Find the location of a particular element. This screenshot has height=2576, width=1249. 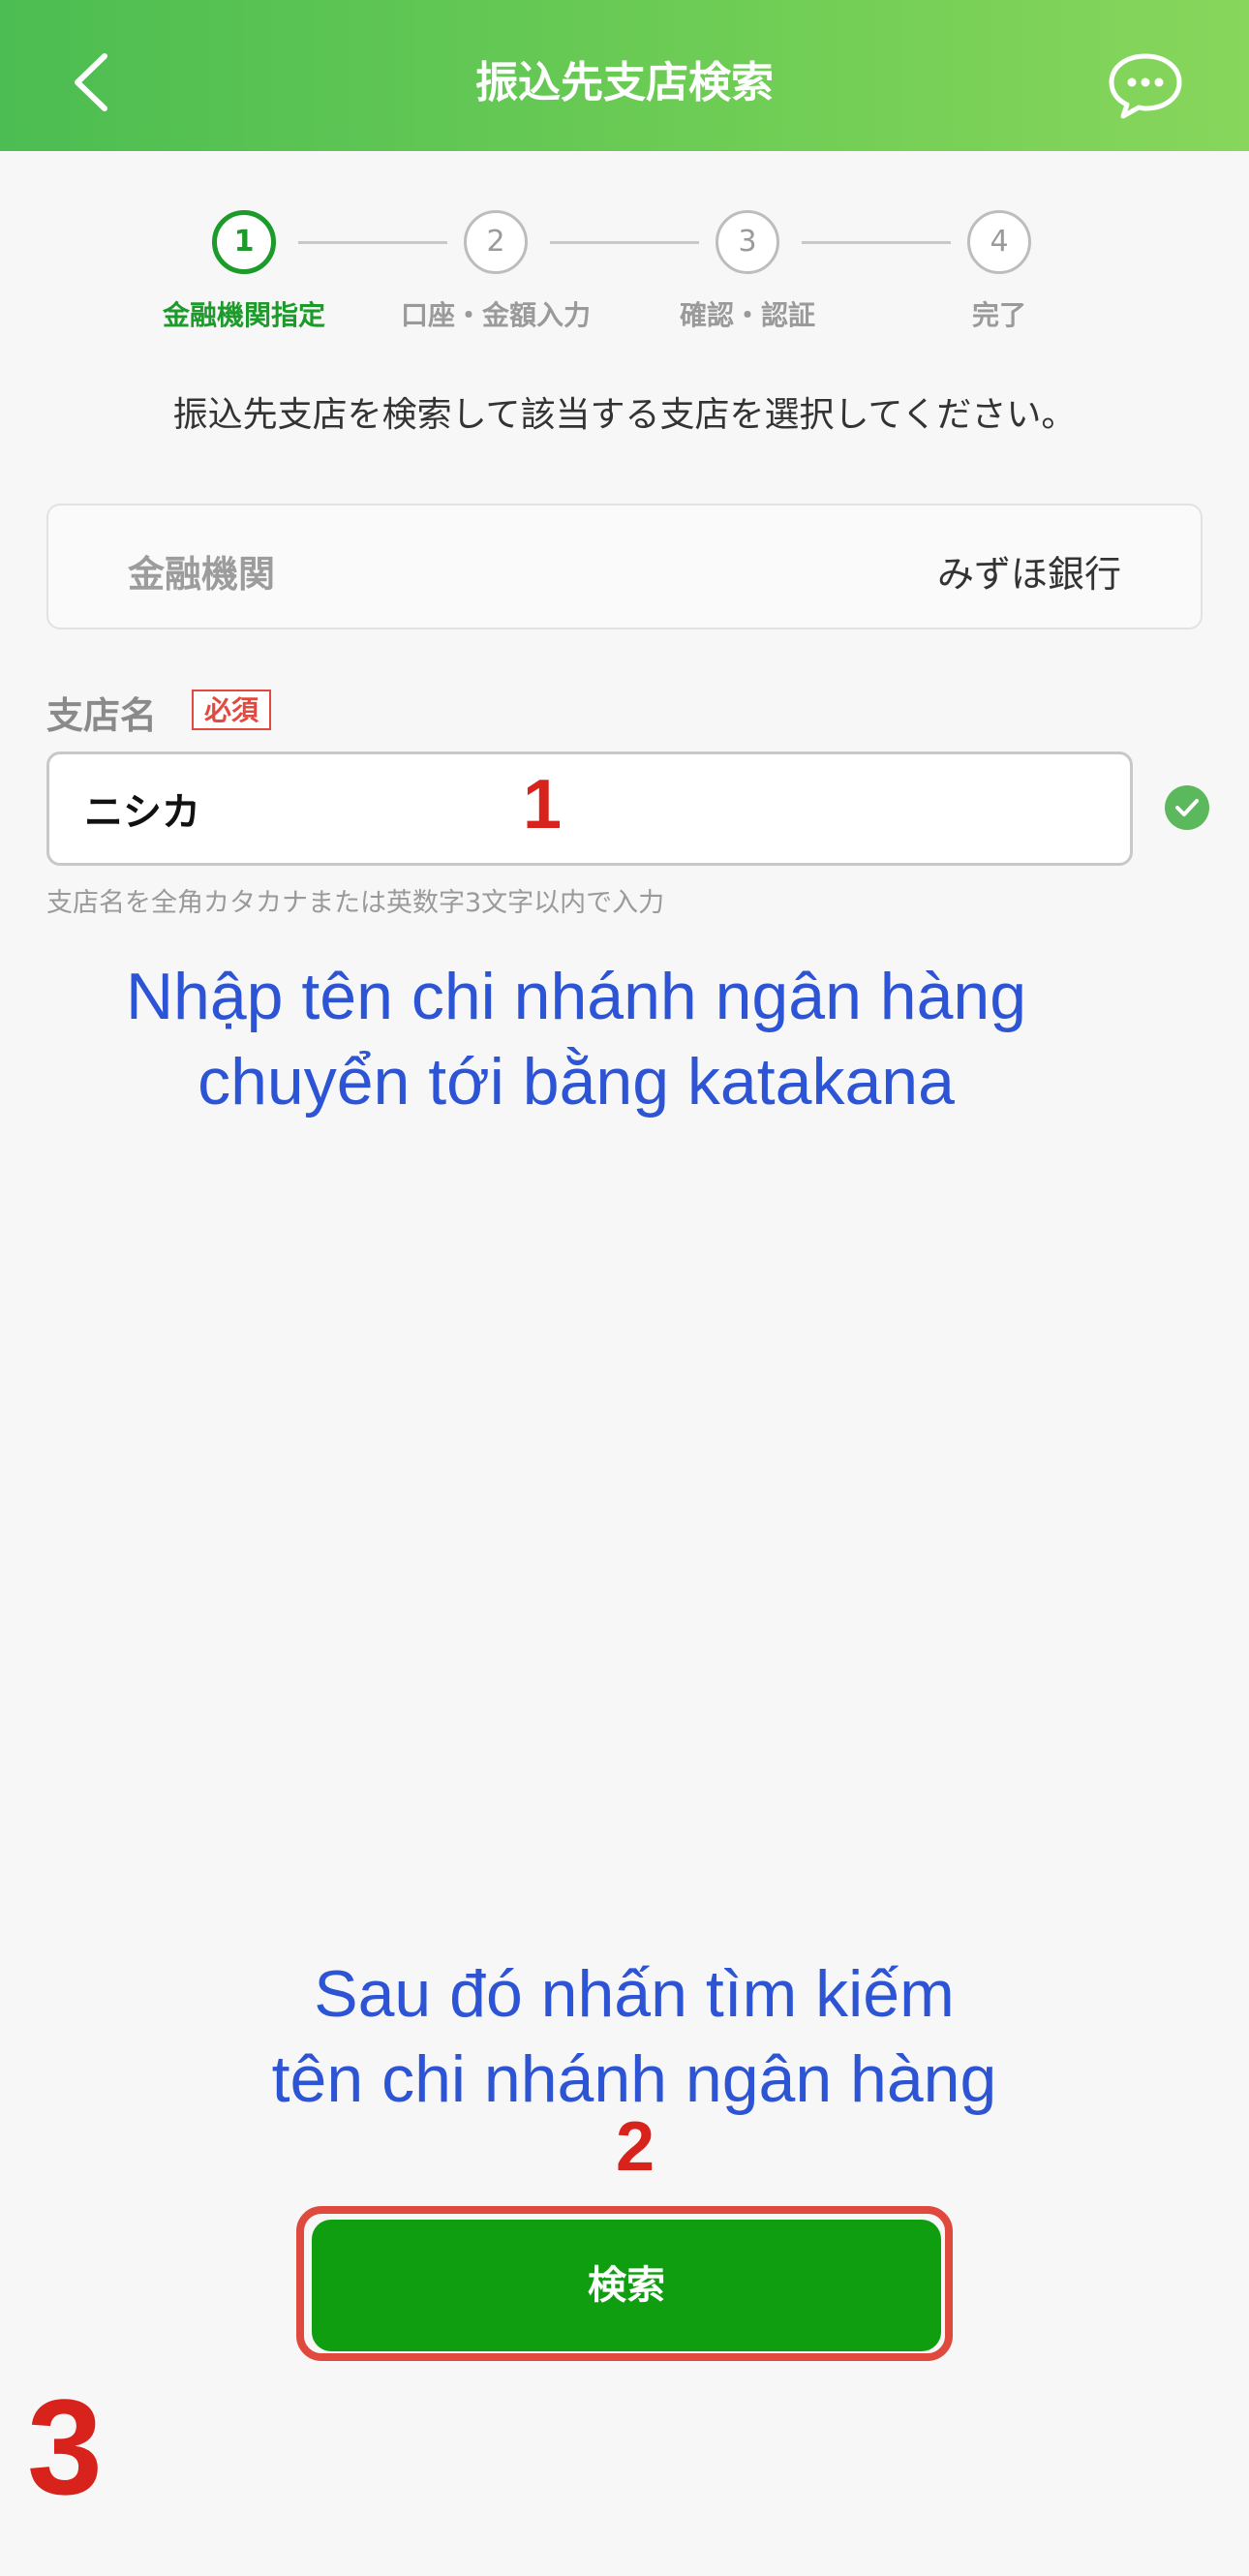

step-4-label: 完了 is located at coordinates (998, 315).